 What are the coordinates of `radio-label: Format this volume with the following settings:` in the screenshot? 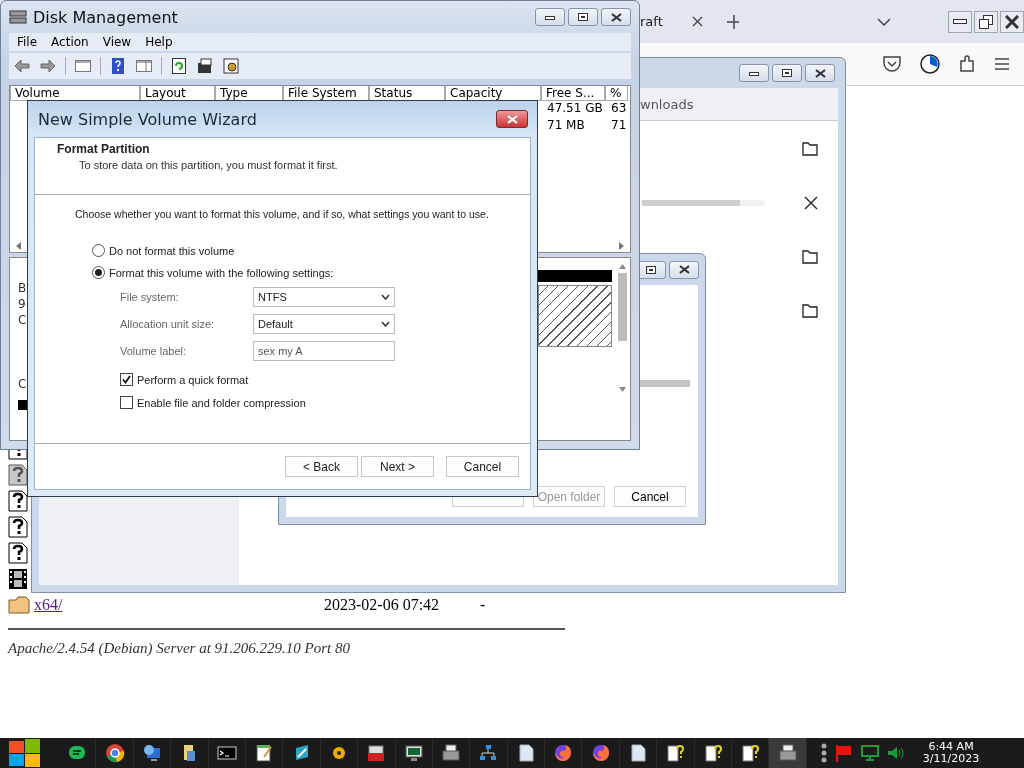 It's located at (221, 272).